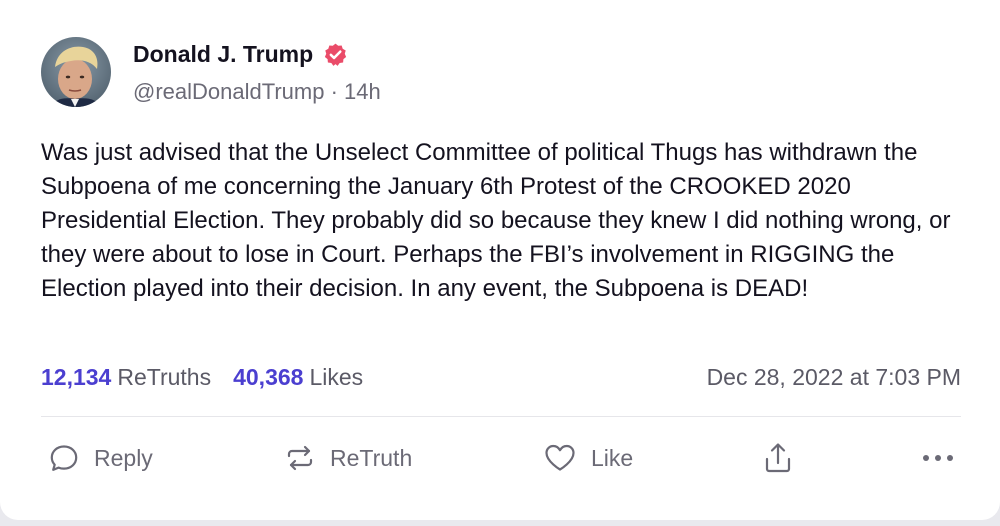 This screenshot has width=1000, height=526. Describe the element at coordinates (228, 91) in the screenshot. I see `author-handle: @realDonaldTrump` at that location.